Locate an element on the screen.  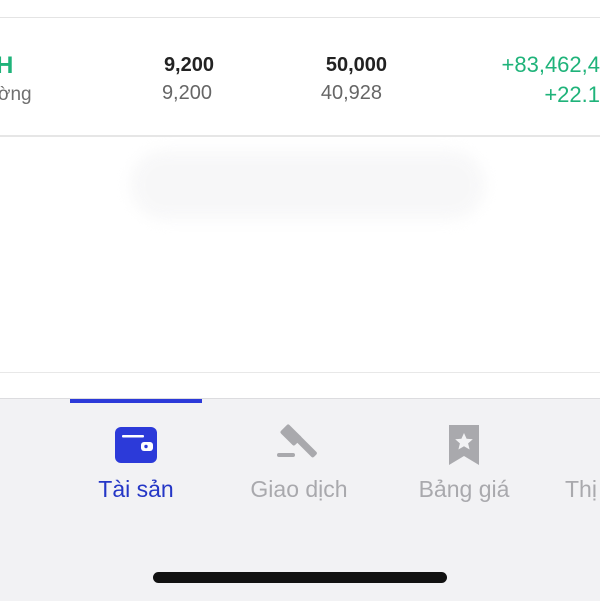
tab-assets: Tài sản is located at coordinates (136, 466).